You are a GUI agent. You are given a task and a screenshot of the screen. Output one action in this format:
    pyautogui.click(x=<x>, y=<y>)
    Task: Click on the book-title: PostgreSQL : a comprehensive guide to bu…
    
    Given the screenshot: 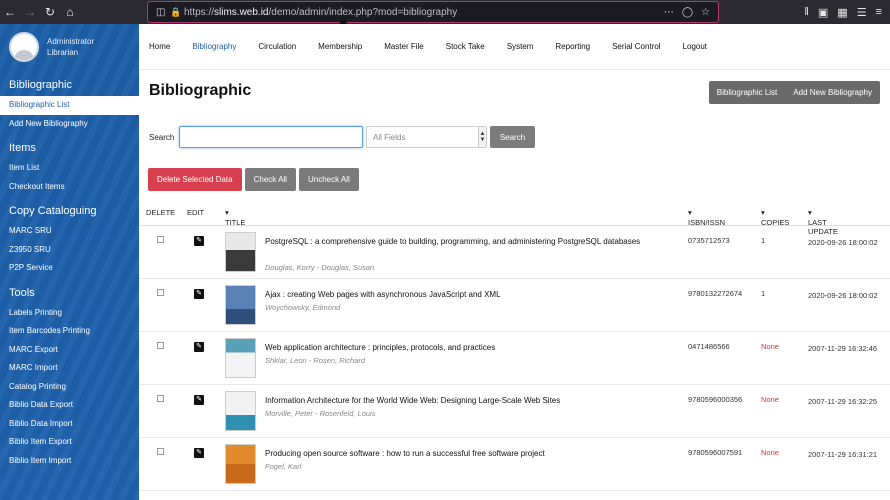 What is the action you would take?
    pyautogui.click(x=470, y=242)
    